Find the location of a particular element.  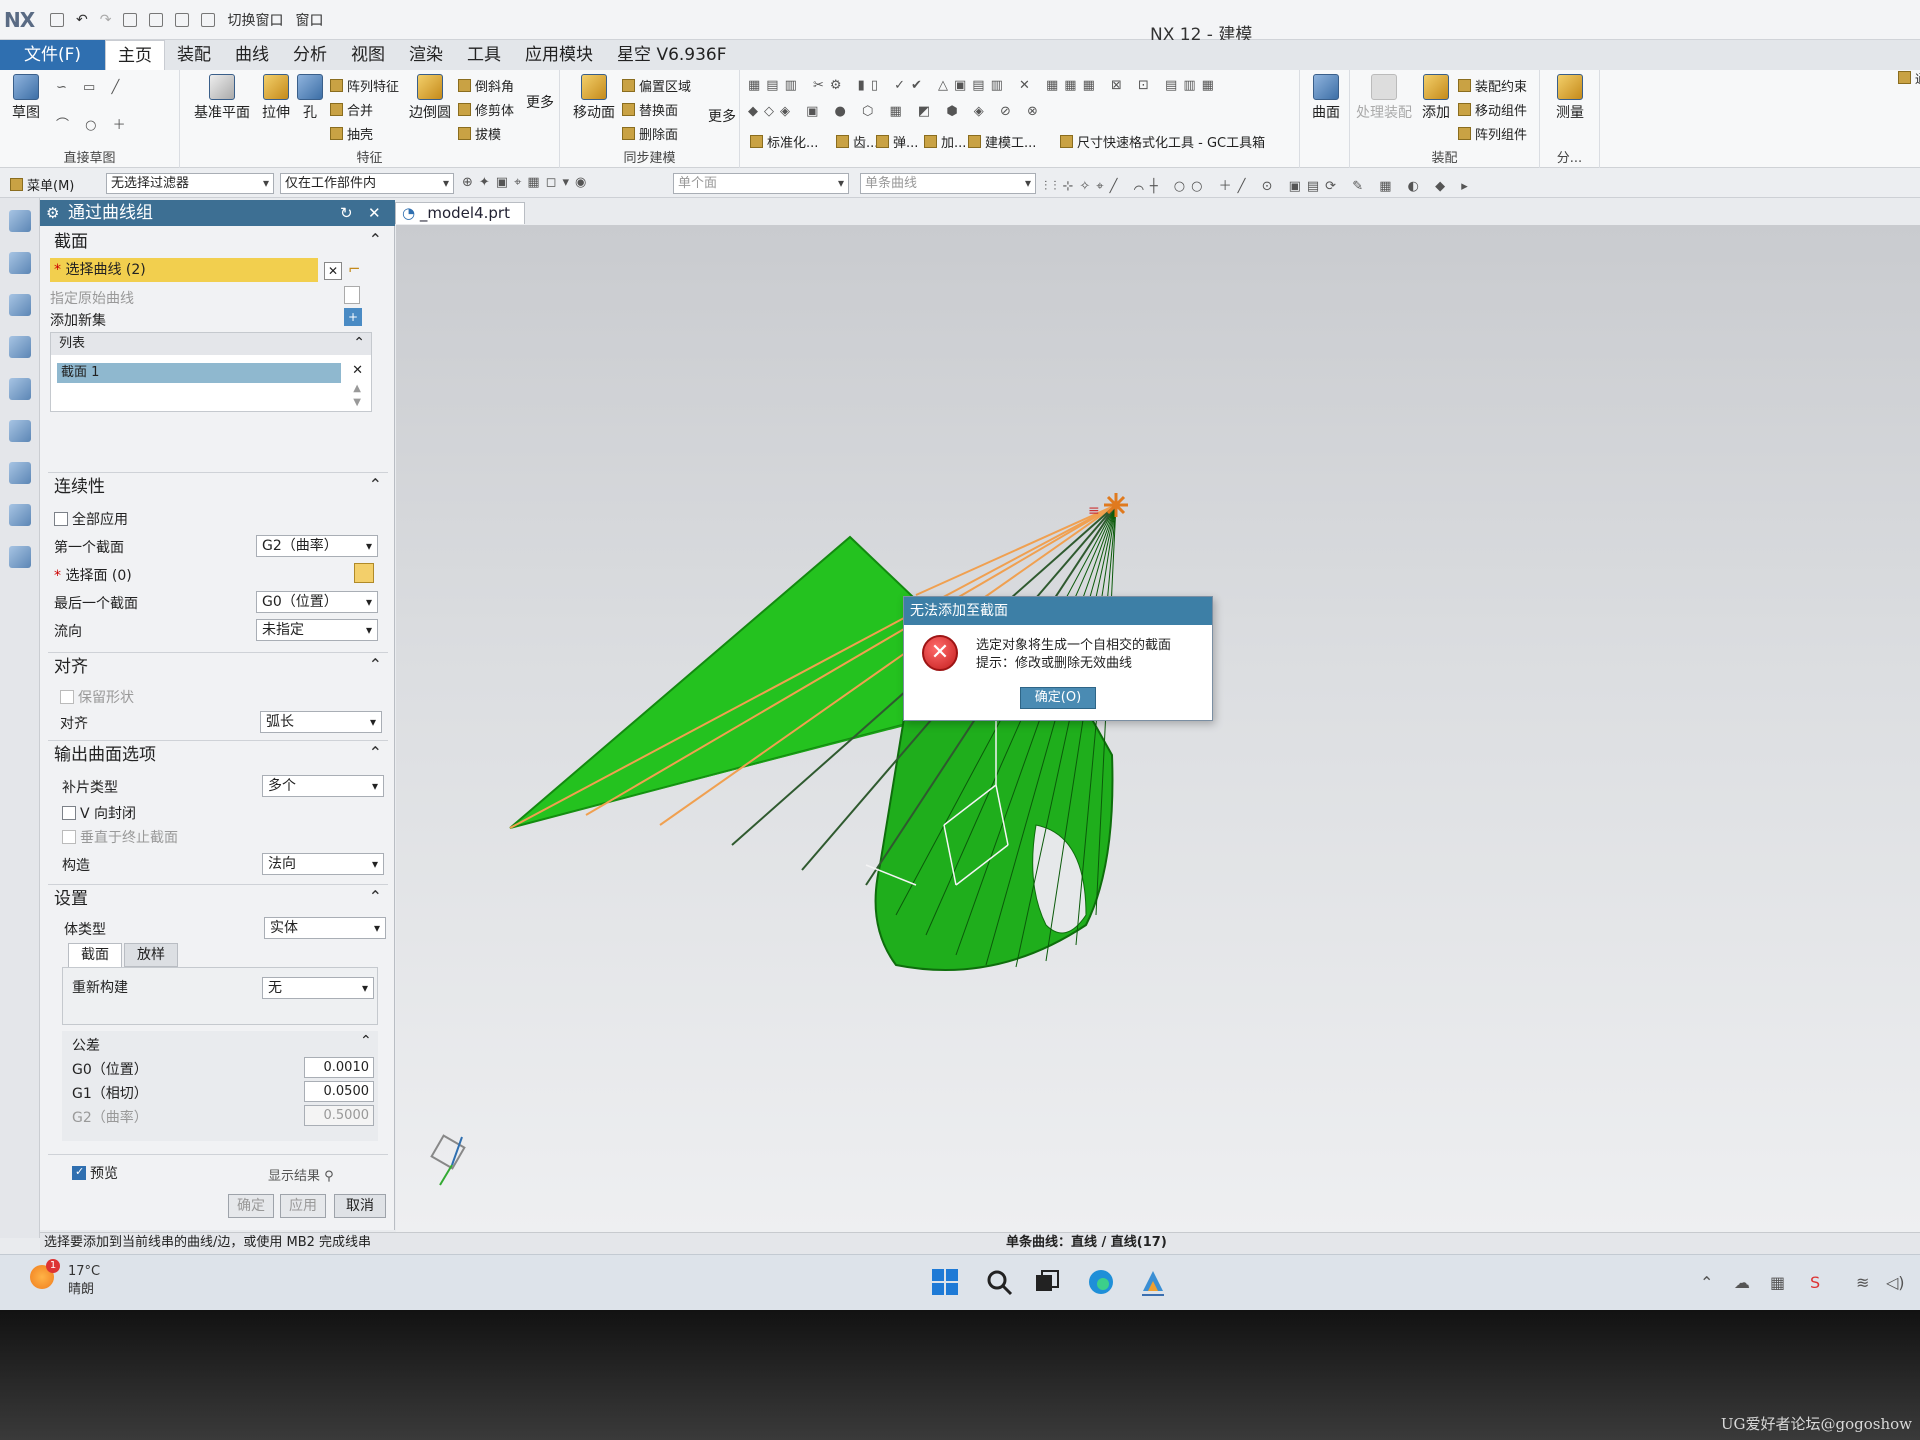

tab-applications: 应用模块 is located at coordinates (559, 55).